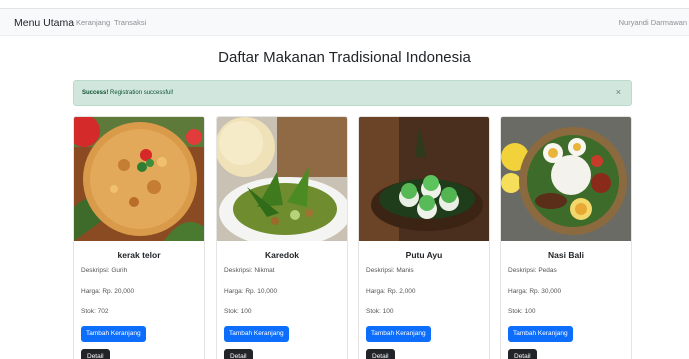  Describe the element at coordinates (424, 179) in the screenshot. I see `product-image-putu-ayu` at that location.